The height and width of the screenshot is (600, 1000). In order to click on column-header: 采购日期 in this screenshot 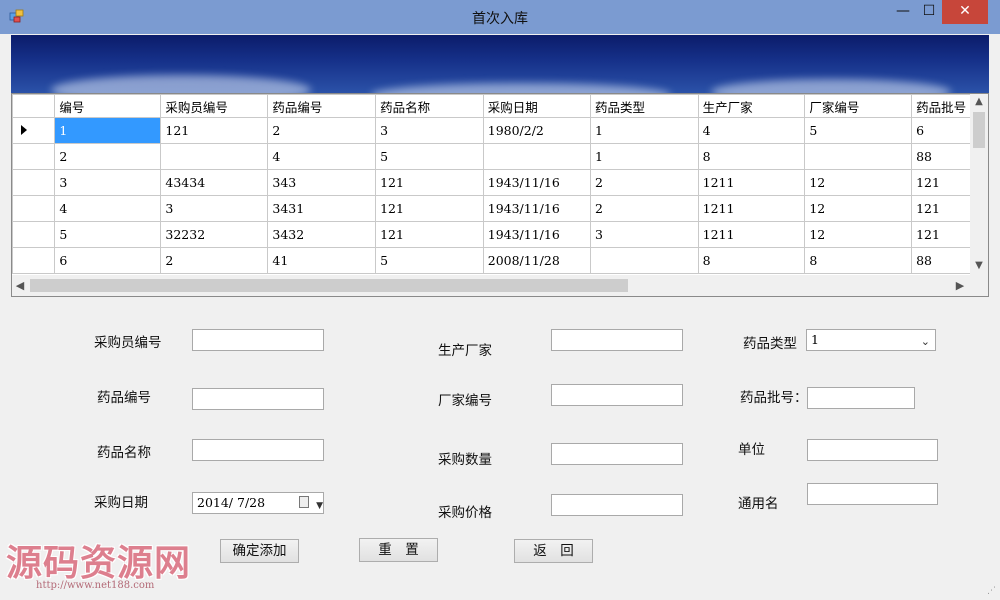, I will do `click(536, 106)`.